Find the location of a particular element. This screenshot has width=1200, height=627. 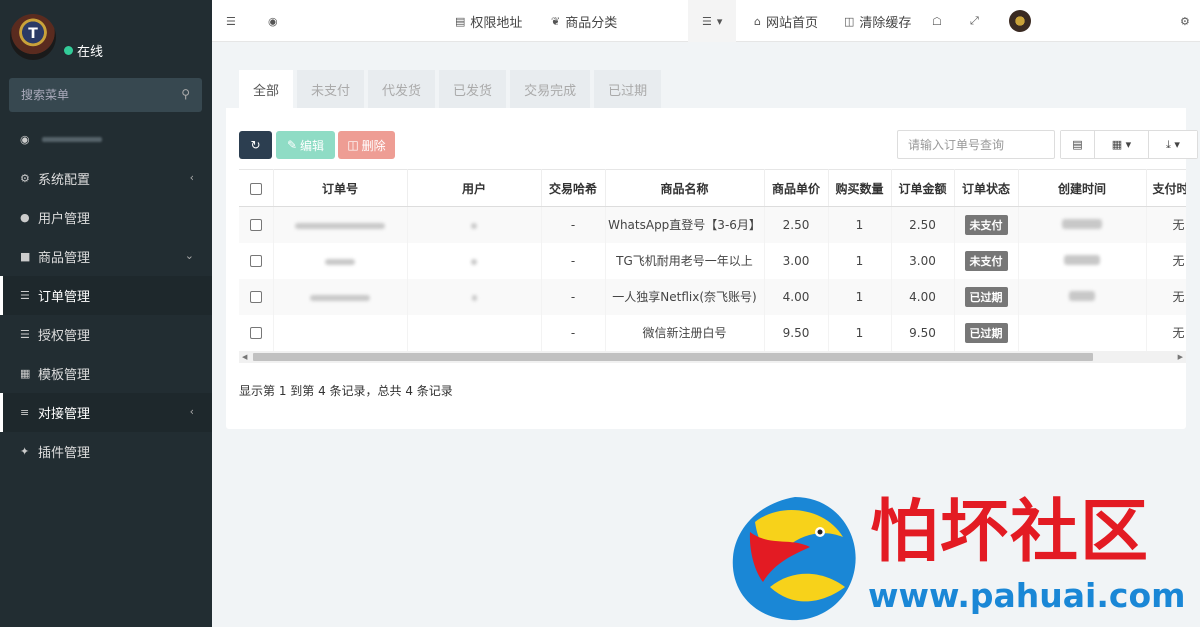

tab-unpaid: 未支付 is located at coordinates (331, 89).